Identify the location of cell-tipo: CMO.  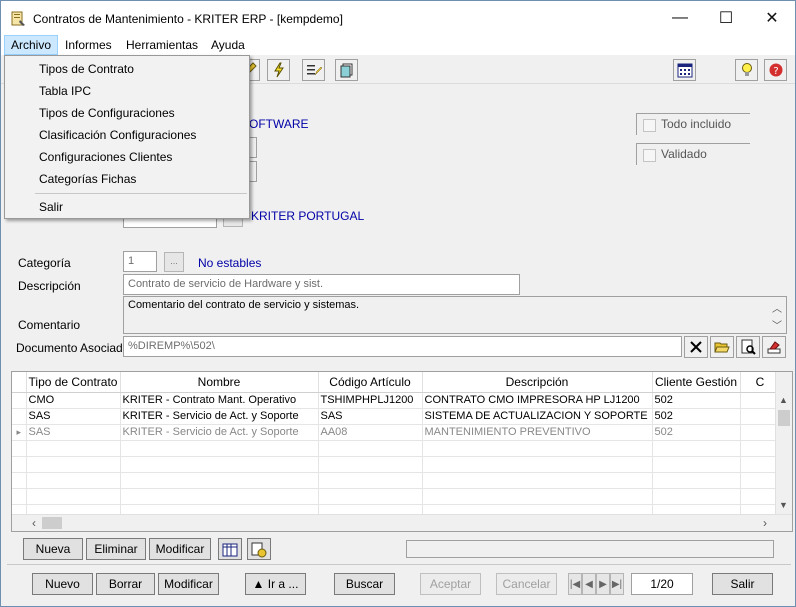
(73, 400).